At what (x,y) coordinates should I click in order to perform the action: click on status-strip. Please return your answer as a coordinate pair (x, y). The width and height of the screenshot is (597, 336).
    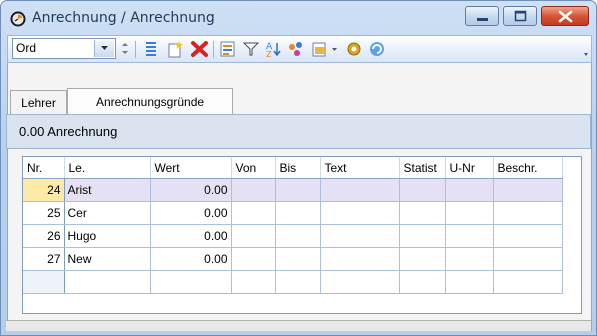
    Looking at the image, I should click on (298, 325).